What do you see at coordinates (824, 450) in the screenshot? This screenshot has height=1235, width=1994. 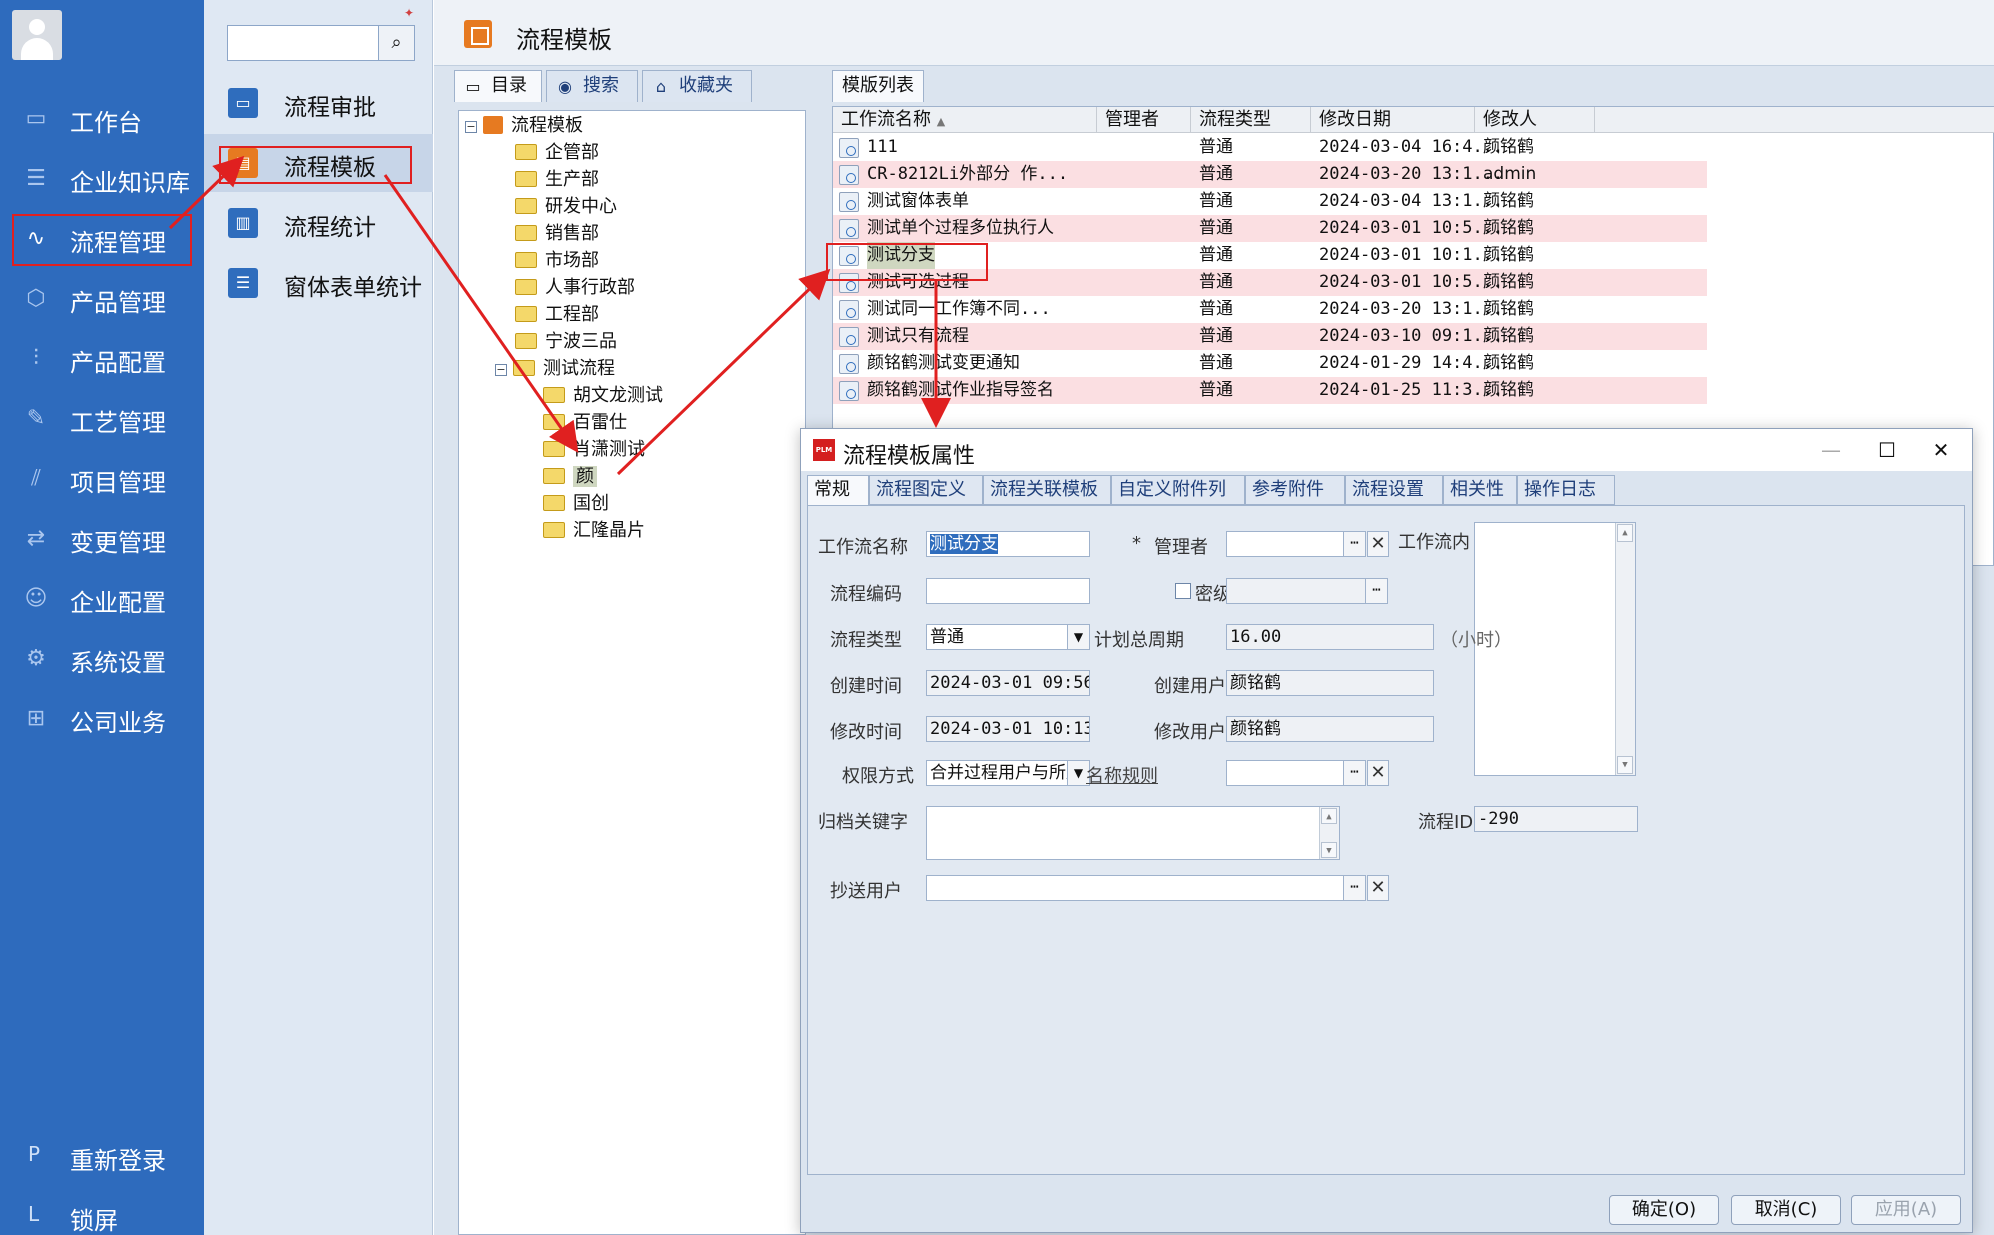 I see `plm-logo-icon: PLM` at bounding box center [824, 450].